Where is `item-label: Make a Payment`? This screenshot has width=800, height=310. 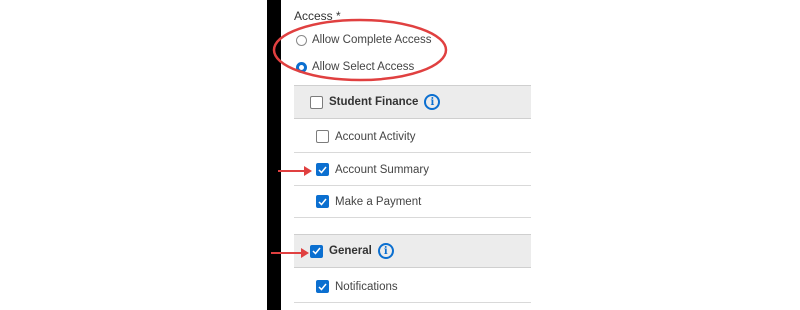 item-label: Make a Payment is located at coordinates (378, 201).